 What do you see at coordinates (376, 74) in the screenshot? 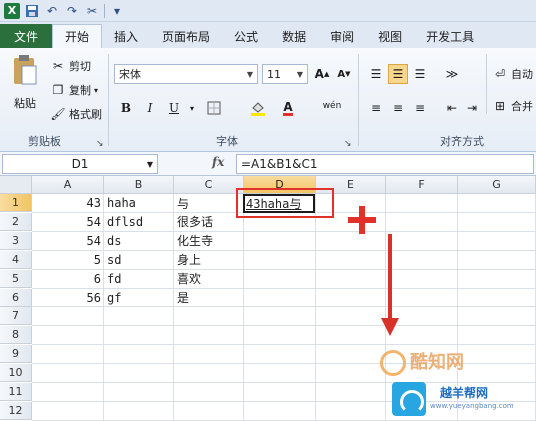
I see `align-top-icon: ☰` at bounding box center [376, 74].